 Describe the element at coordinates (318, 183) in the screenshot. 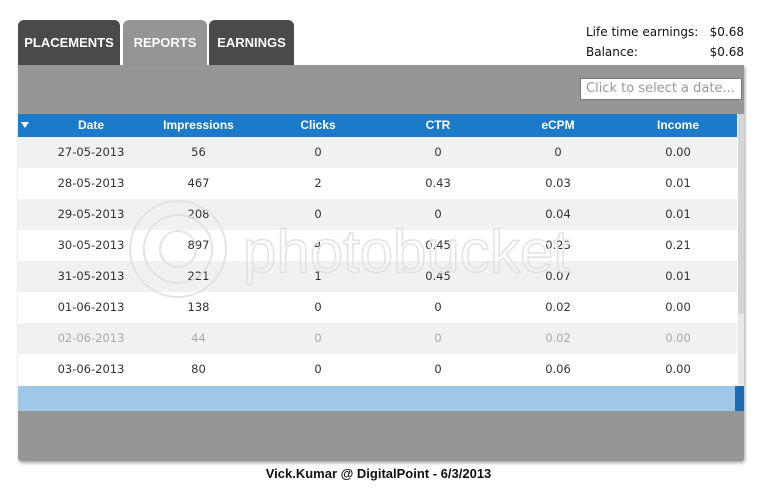

I see `cell-clicks: 2` at that location.